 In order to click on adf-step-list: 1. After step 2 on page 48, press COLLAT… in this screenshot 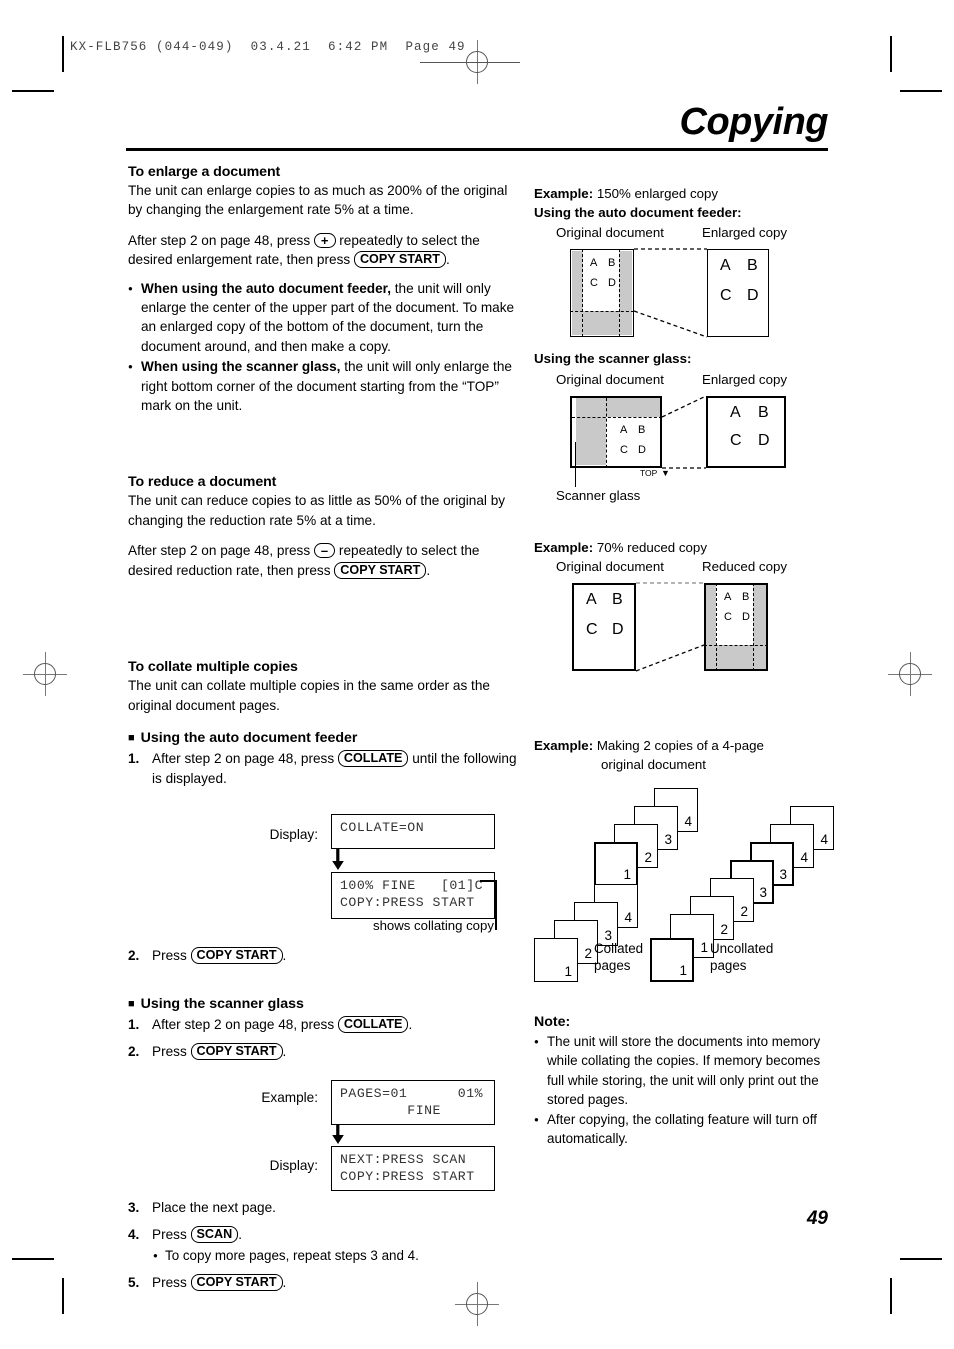, I will do `click(323, 768)`.